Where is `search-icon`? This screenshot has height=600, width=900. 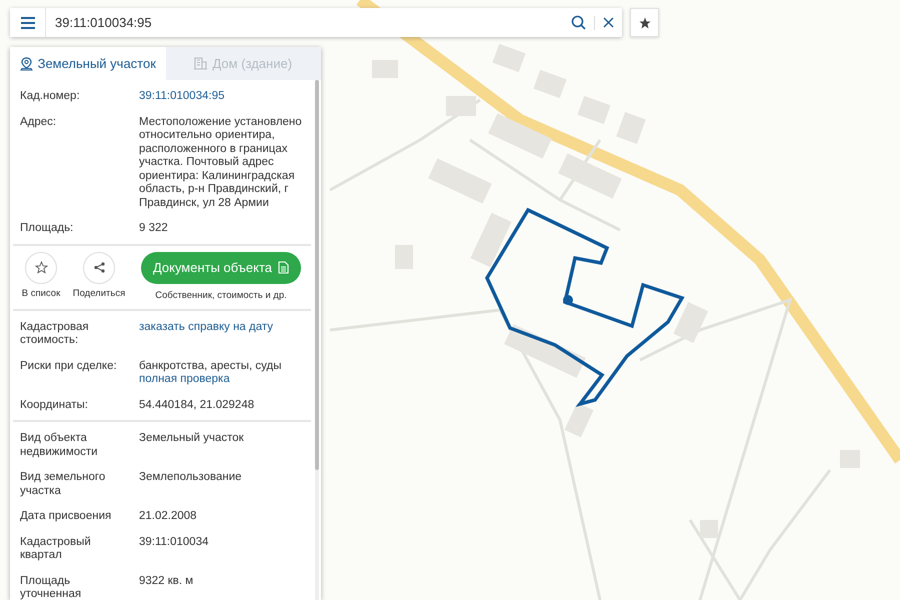
search-icon is located at coordinates (578, 22).